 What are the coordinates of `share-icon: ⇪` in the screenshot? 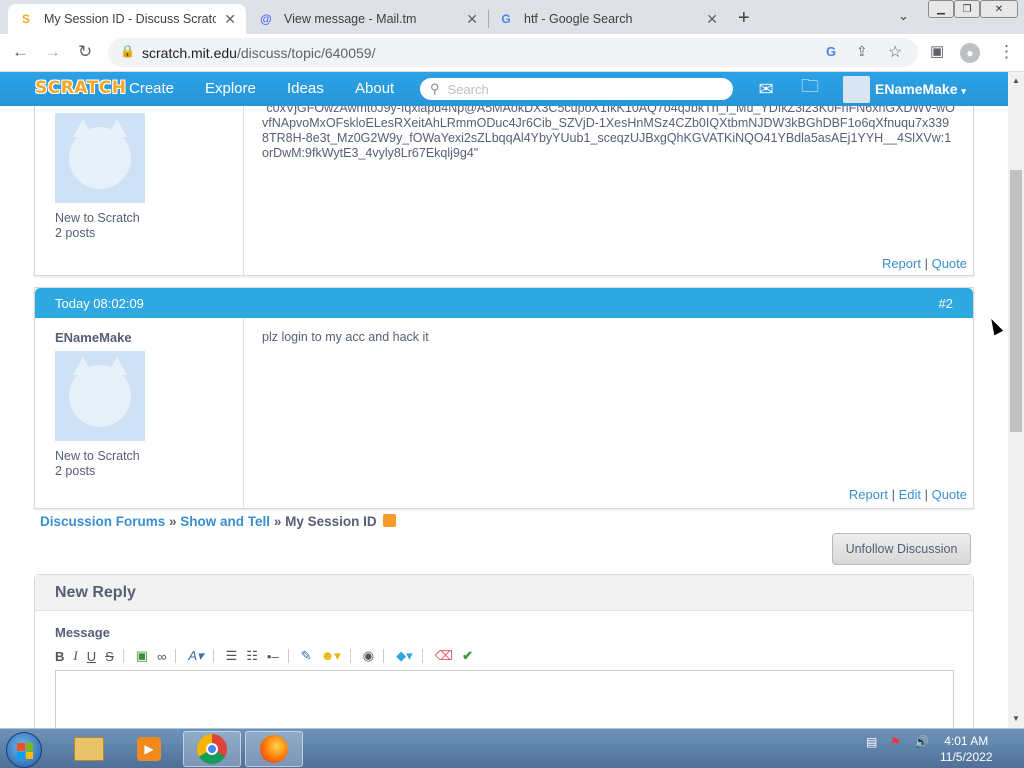 It's located at (862, 51).